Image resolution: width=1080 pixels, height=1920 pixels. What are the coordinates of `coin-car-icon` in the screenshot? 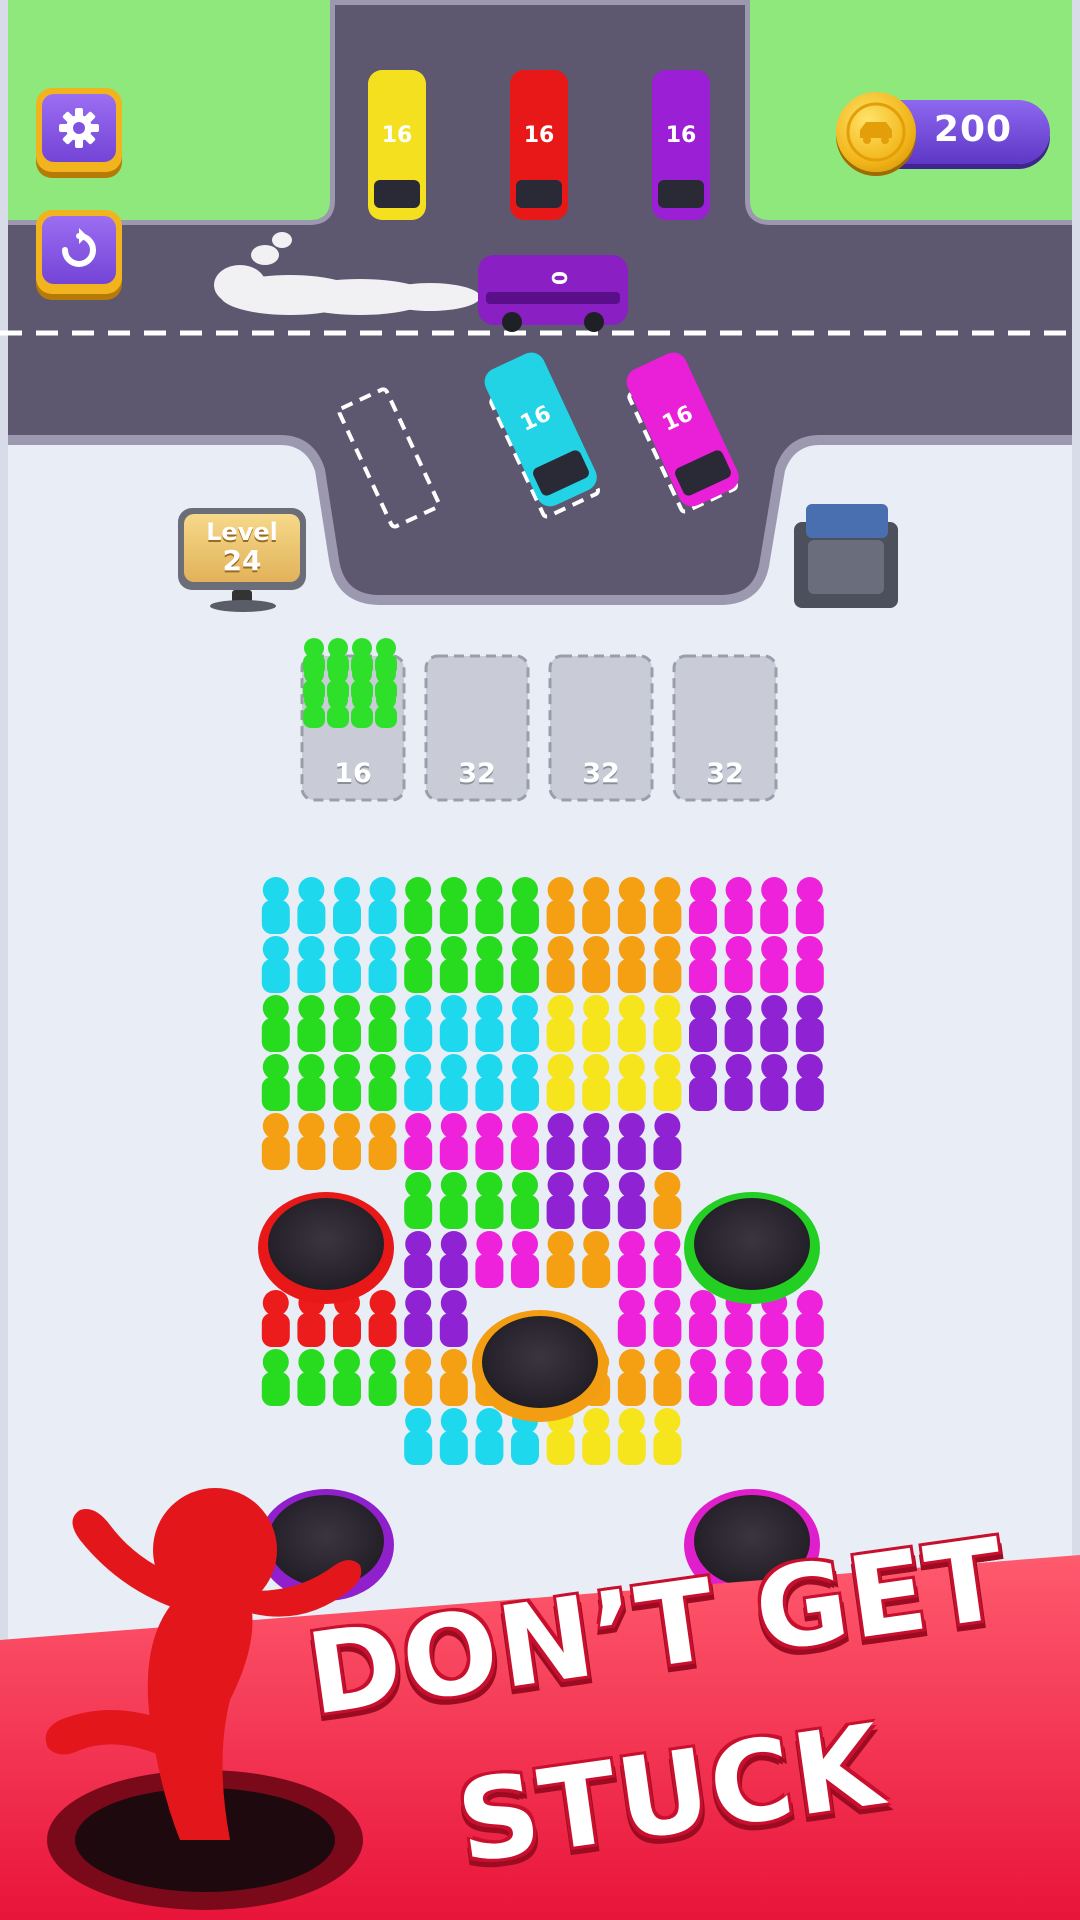 It's located at (876, 132).